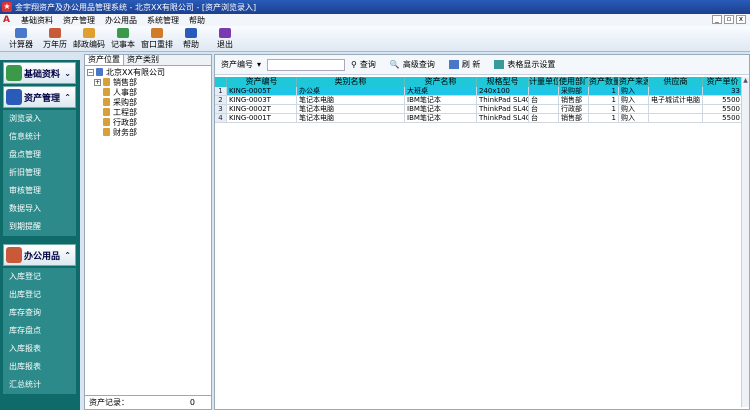 Image resolution: width=750 pixels, height=410 pixels. Describe the element at coordinates (39, 295) in the screenshot. I see `nav-item-stock-out: 出库登记` at that location.